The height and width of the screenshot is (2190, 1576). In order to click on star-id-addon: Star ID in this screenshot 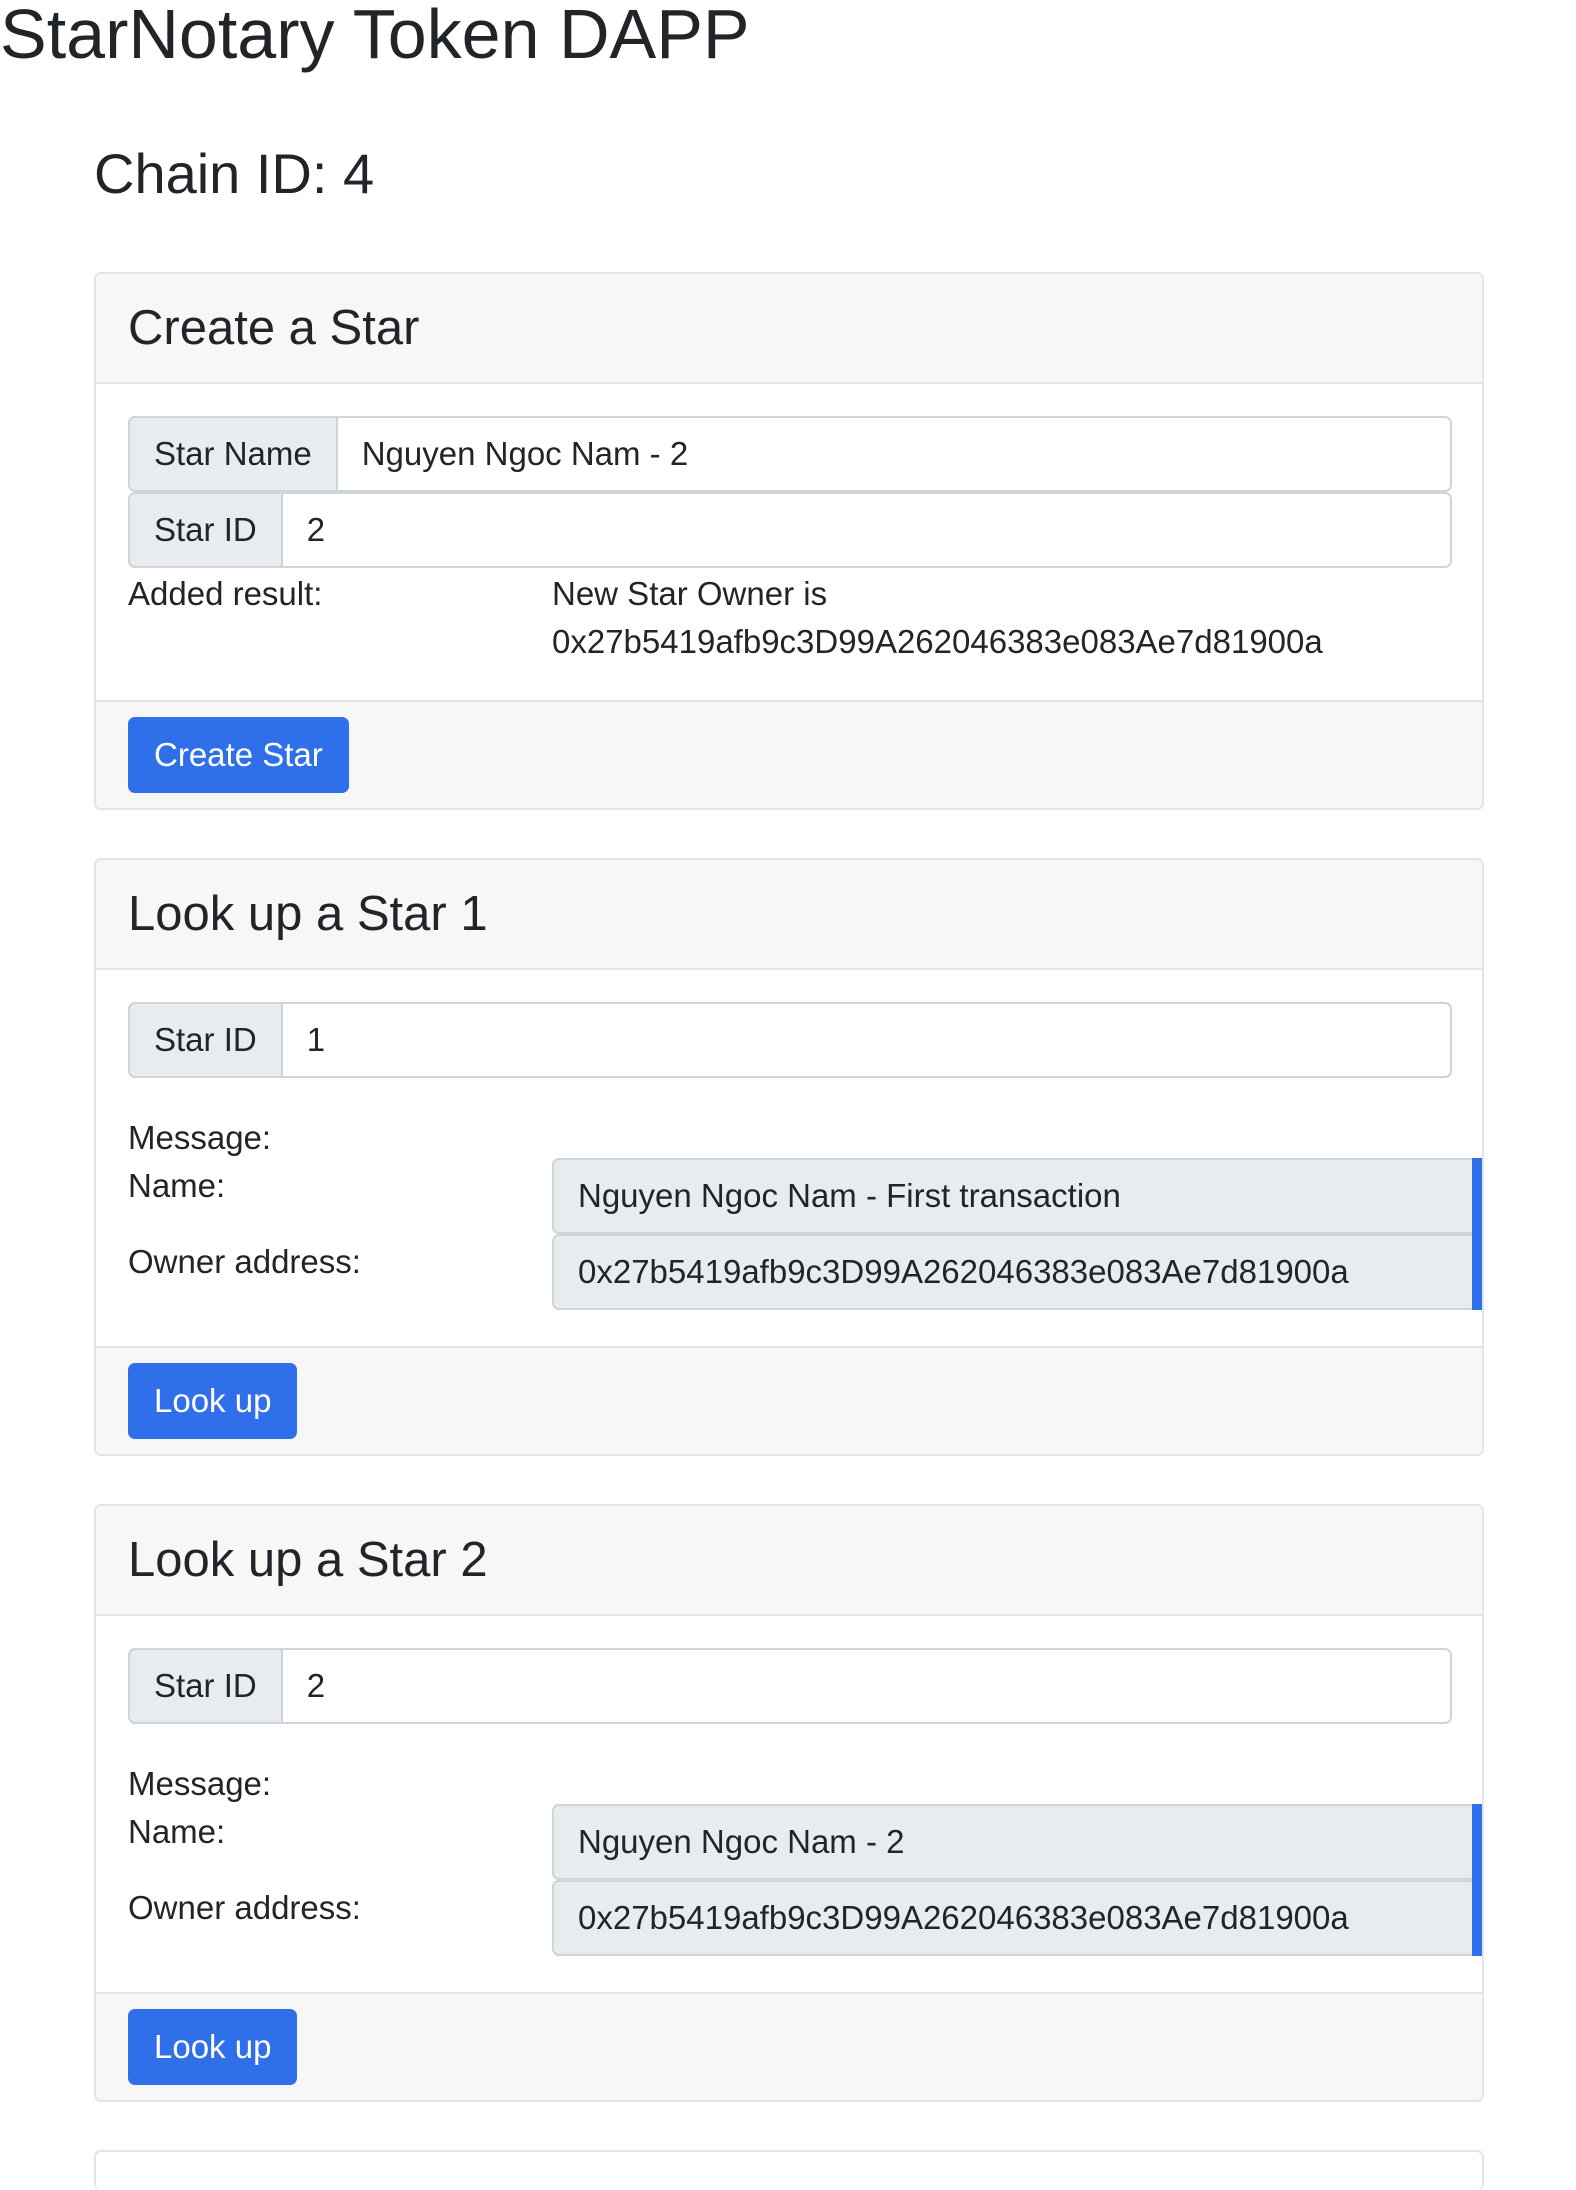, I will do `click(204, 530)`.